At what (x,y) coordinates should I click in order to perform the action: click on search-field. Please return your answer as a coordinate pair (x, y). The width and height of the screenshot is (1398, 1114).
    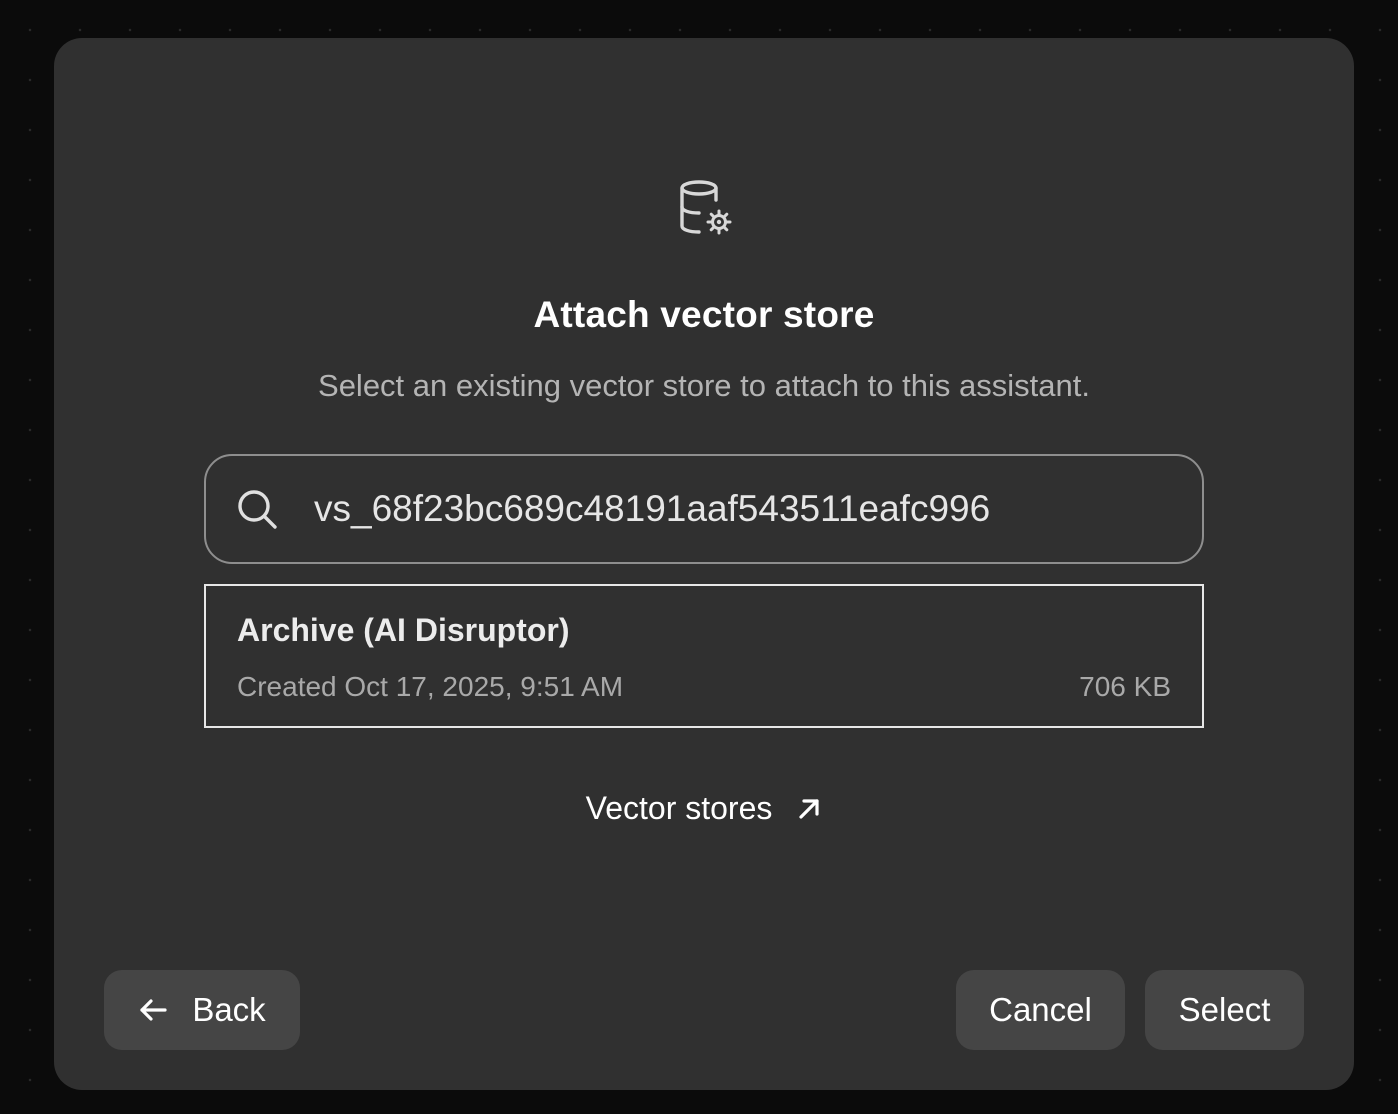
    Looking at the image, I should click on (704, 509).